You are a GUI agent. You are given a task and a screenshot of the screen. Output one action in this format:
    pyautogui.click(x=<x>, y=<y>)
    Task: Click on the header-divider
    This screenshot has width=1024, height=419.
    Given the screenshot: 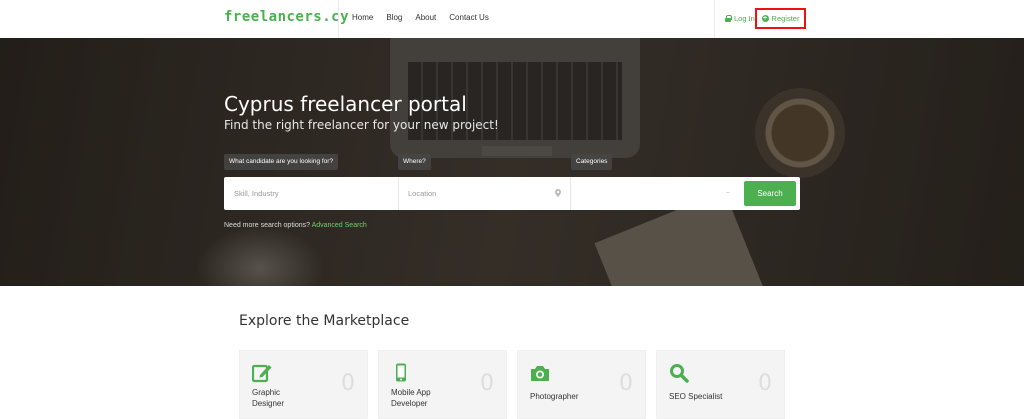 What is the action you would take?
    pyautogui.click(x=338, y=19)
    